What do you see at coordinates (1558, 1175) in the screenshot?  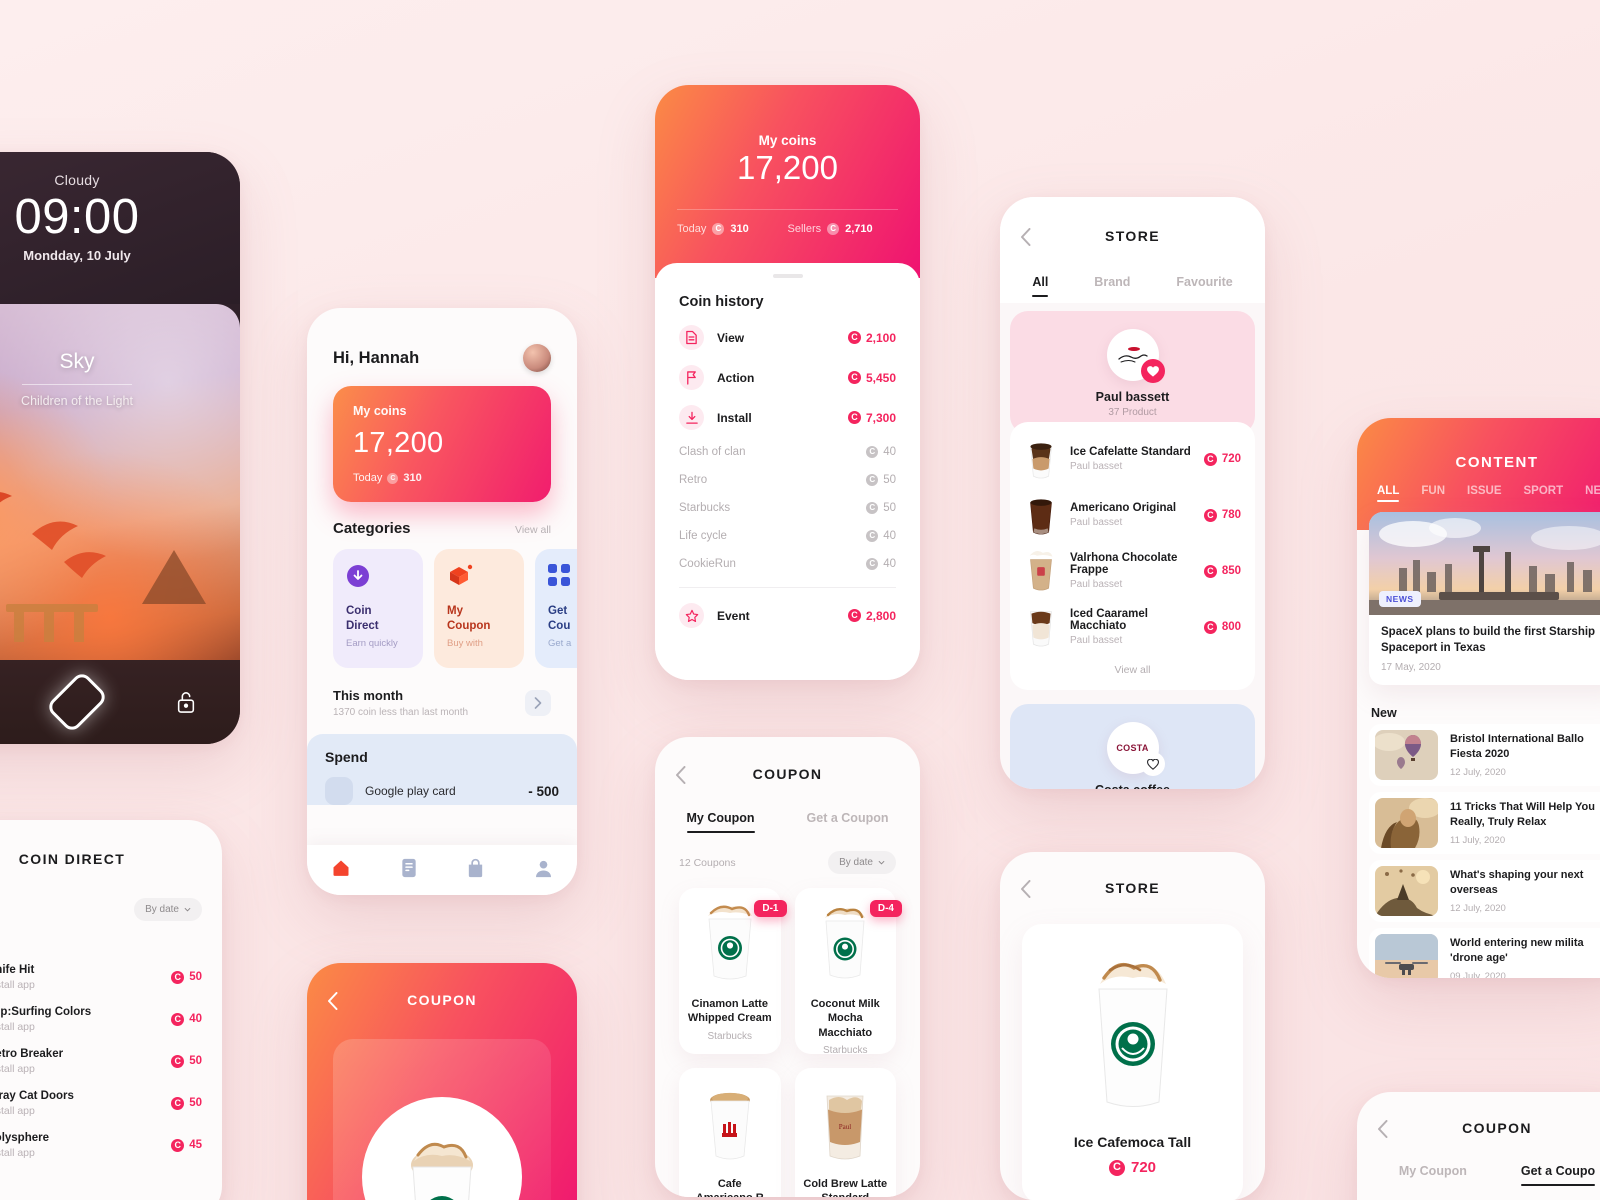 I see `tab-get-a-coupon: Get a Coupo` at bounding box center [1558, 1175].